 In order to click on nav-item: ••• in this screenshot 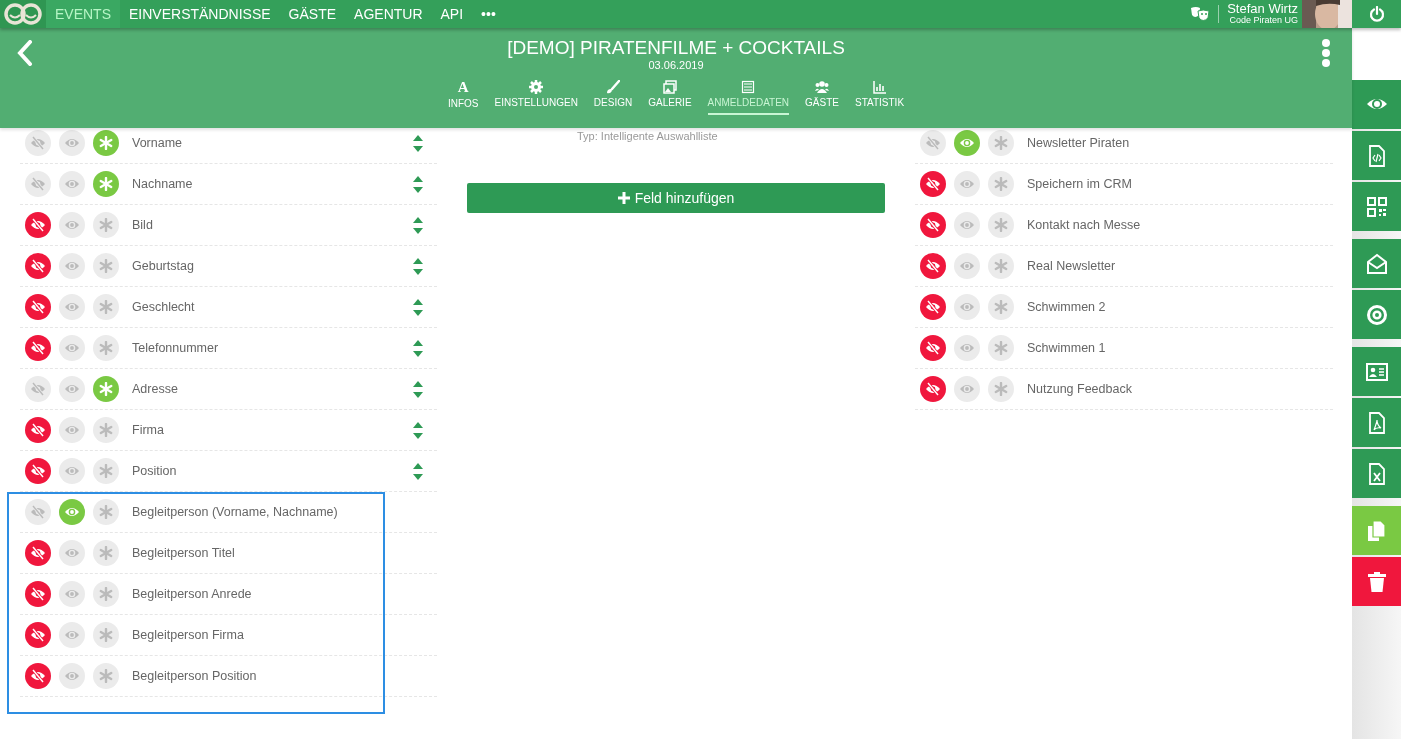, I will do `click(488, 14)`.